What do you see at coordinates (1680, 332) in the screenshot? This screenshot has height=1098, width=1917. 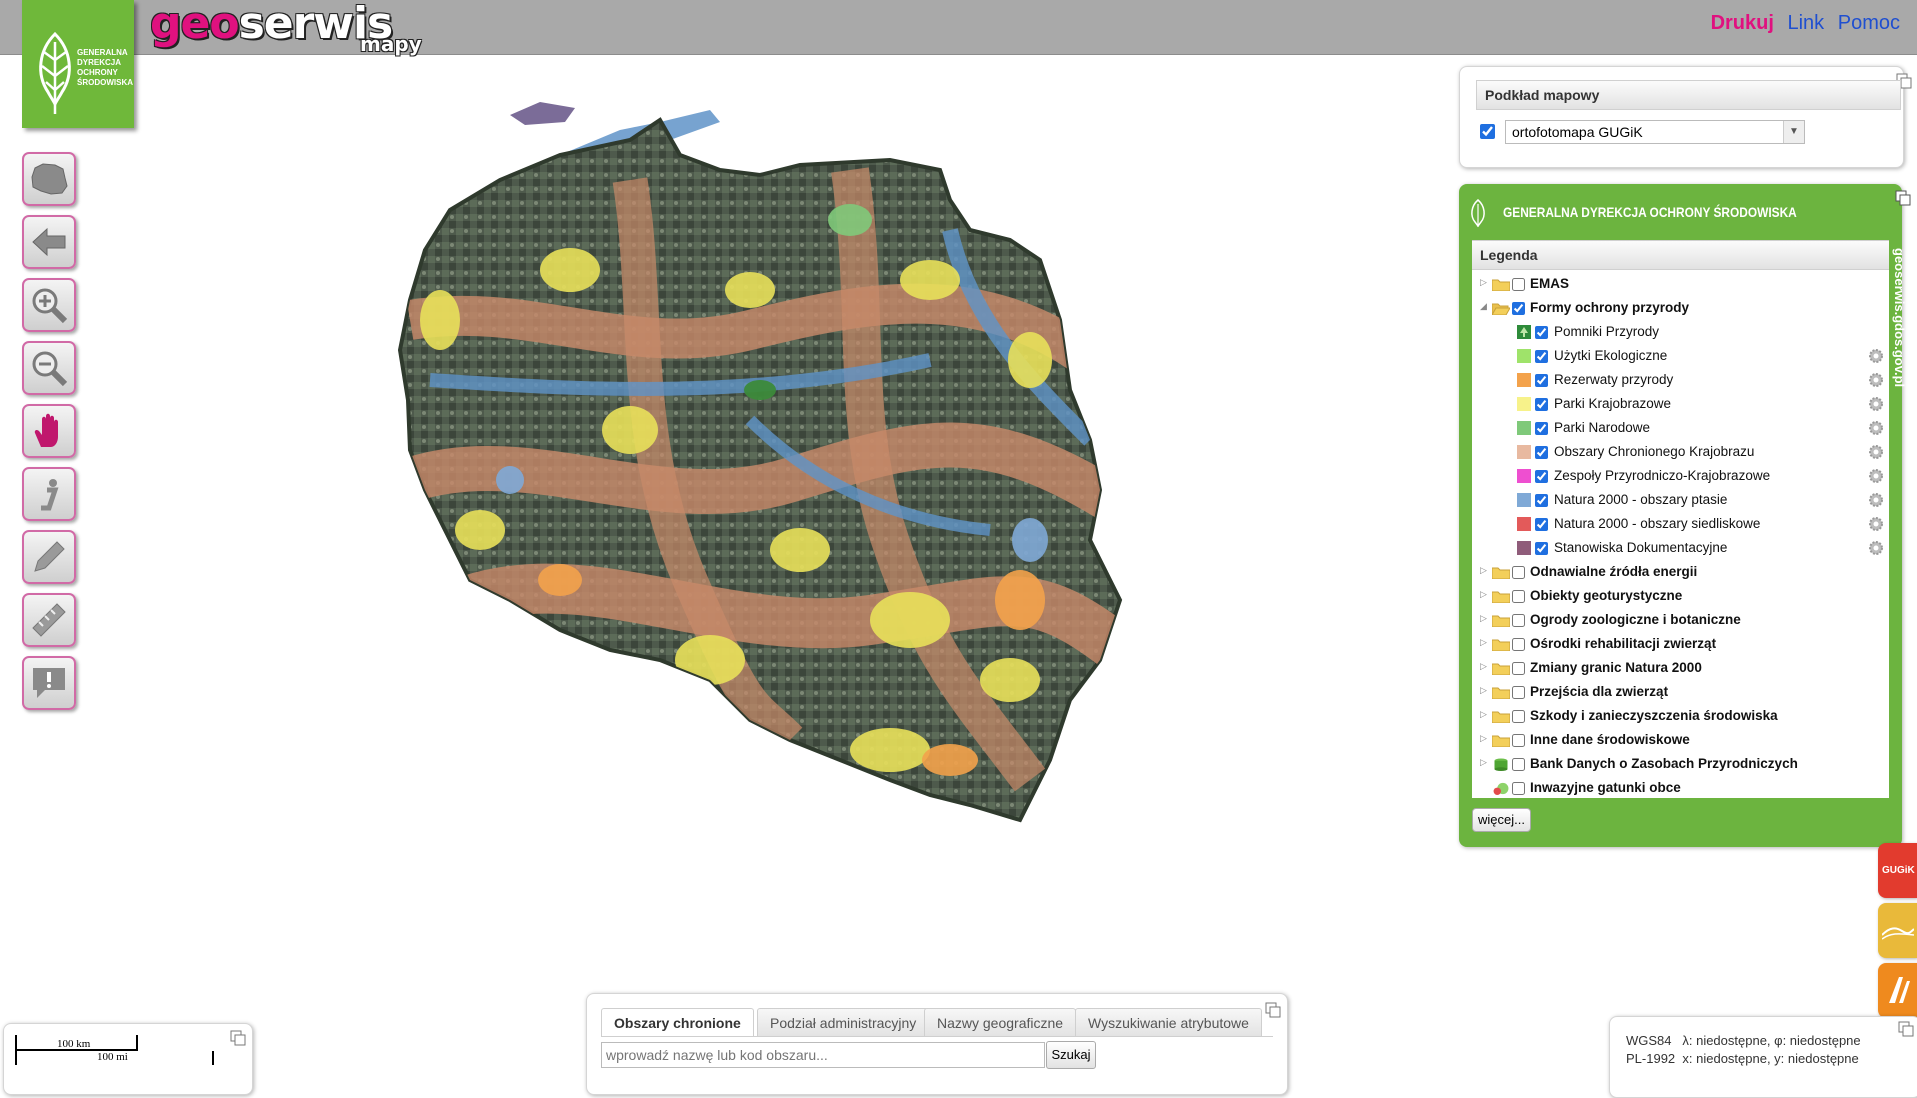 I see `tree-row-layer: Pomniki Przyrody` at bounding box center [1680, 332].